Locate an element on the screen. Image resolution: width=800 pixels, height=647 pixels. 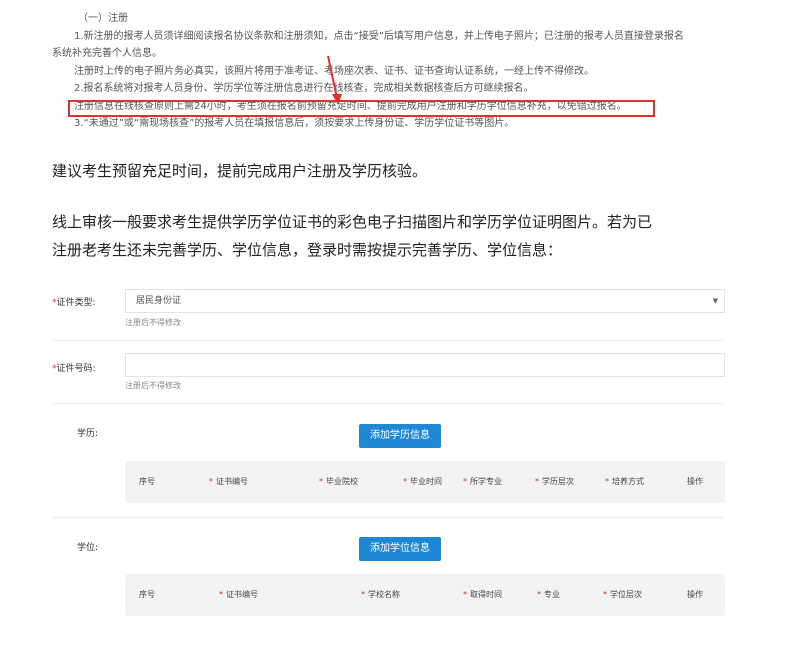
education-column-header: * 毕业院校 is located at coordinates (338, 481).